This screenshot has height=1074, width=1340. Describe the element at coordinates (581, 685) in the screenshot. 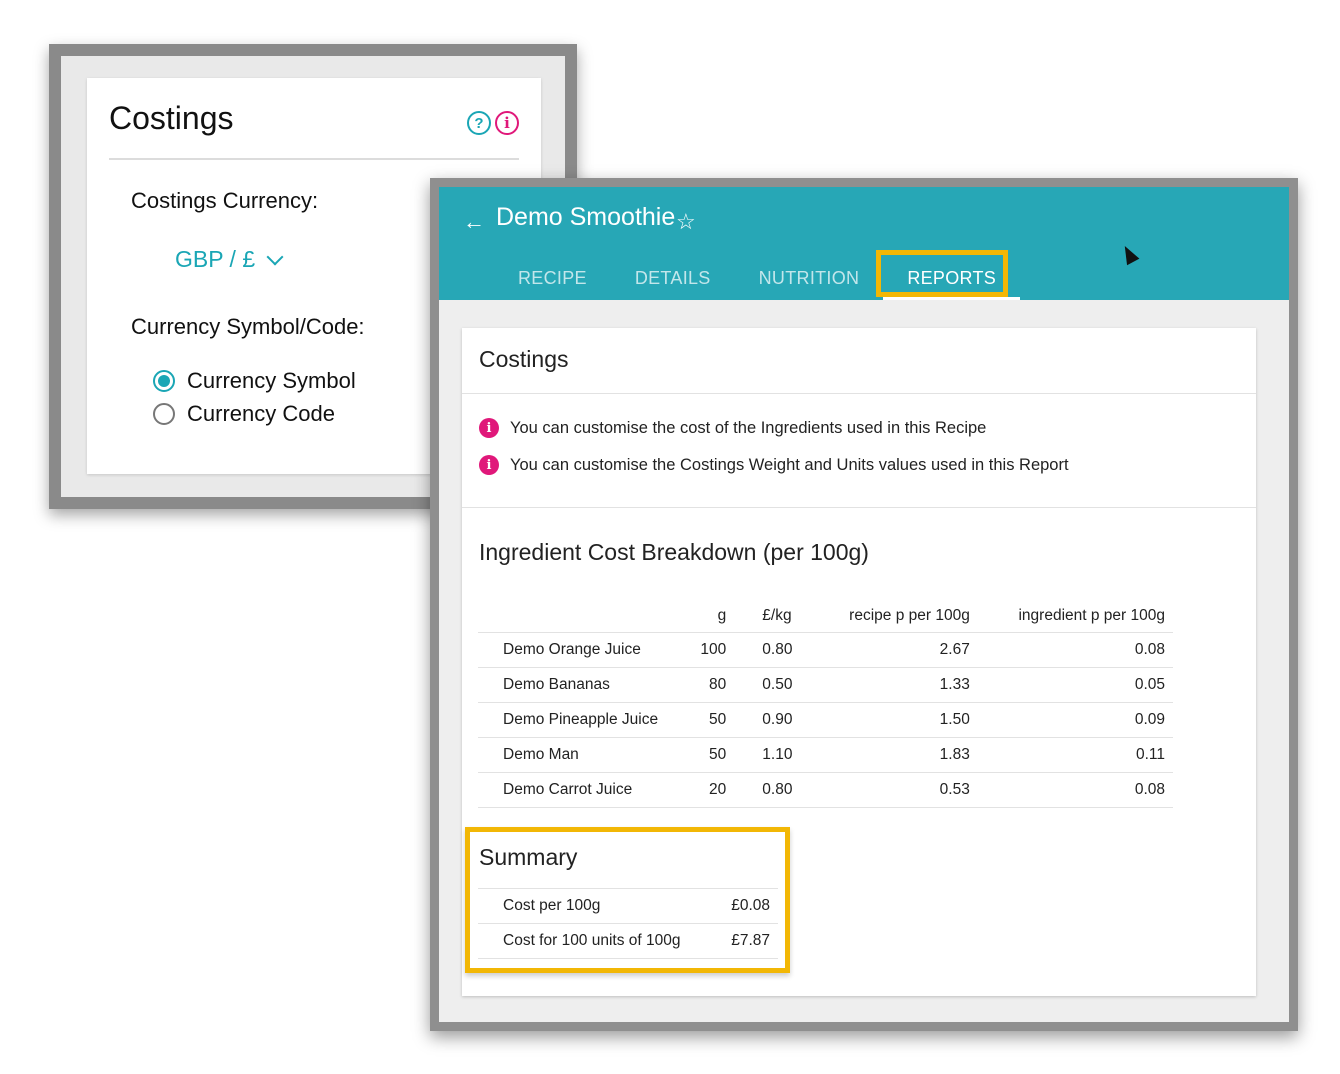

I see `ingredient-name: Demo Bananas` at that location.